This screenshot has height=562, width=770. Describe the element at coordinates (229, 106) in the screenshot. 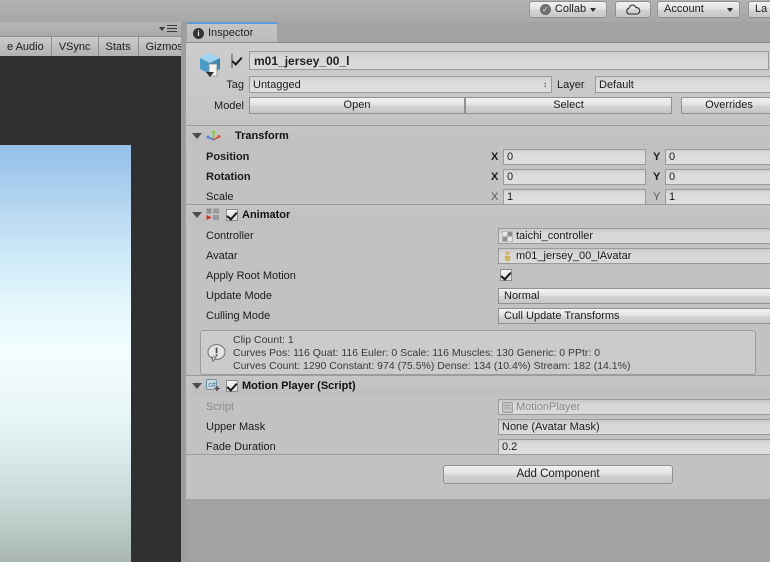

I see `model-label: Model` at that location.